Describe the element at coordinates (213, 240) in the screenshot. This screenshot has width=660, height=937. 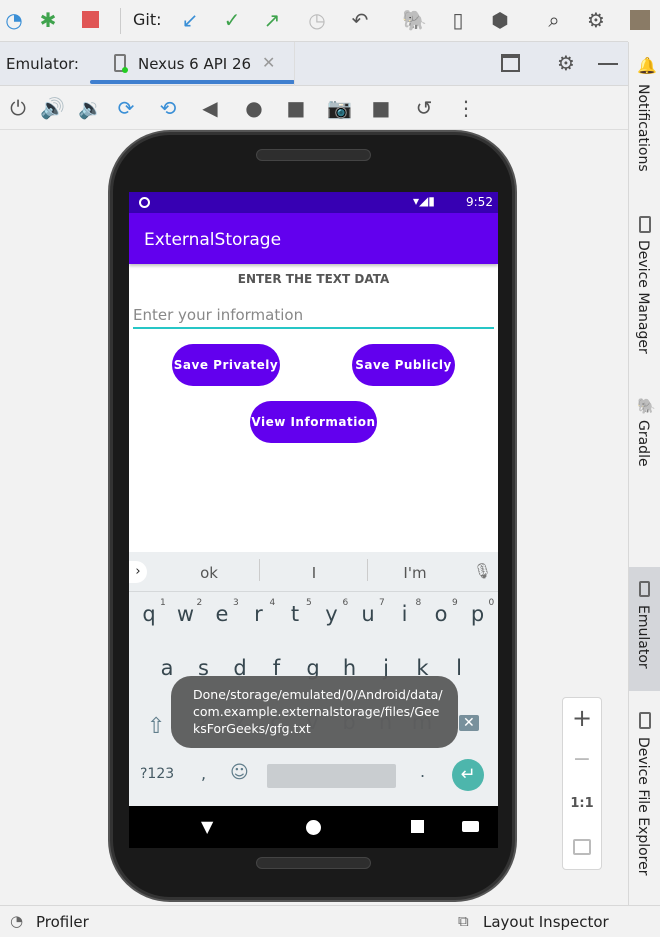
I see `app-title: ExternalStorage` at that location.